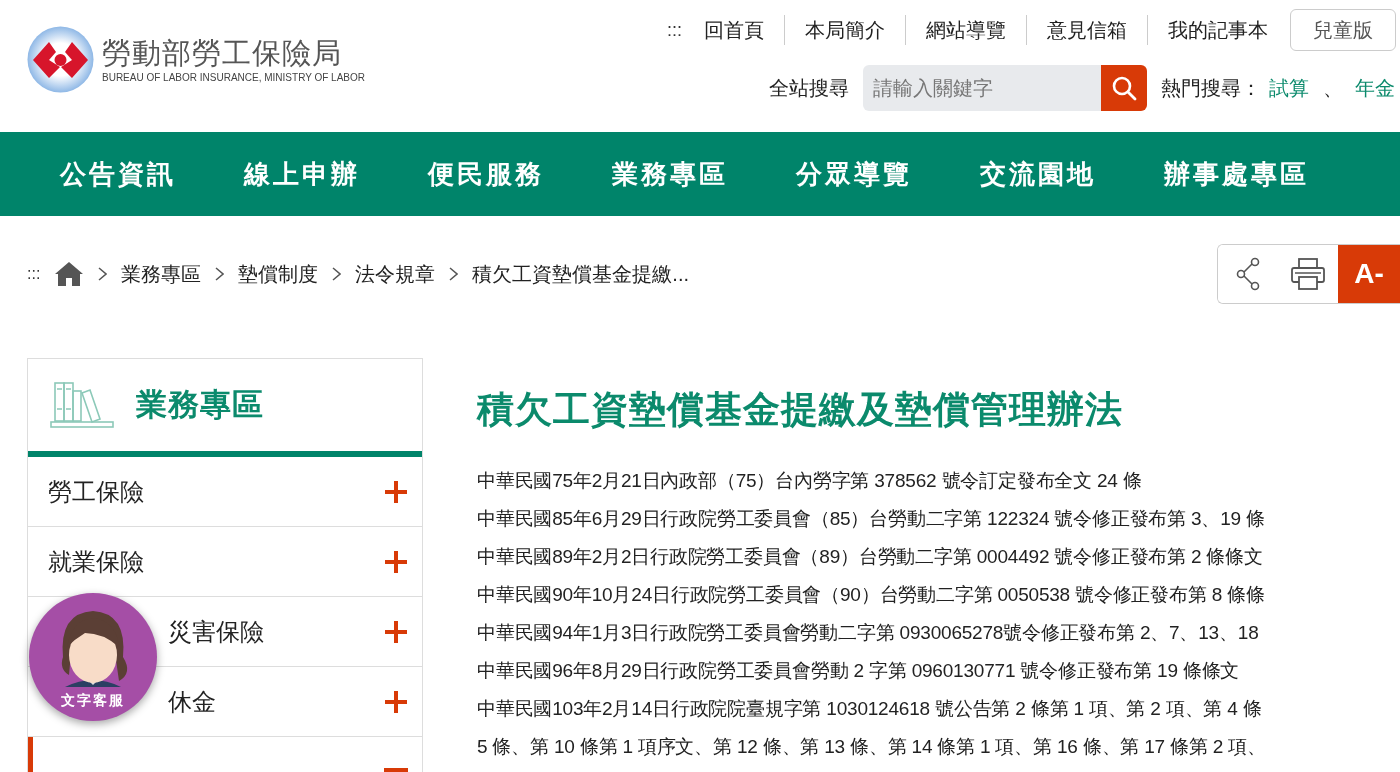  What do you see at coordinates (854, 174) in the screenshot?
I see `nav-item: 分眾導覽` at bounding box center [854, 174].